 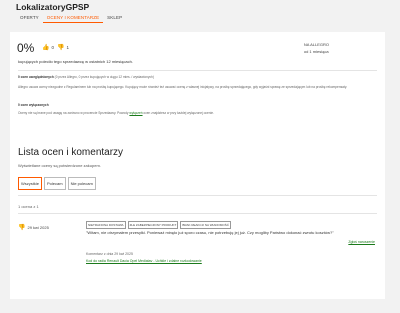 I want to click on filter-negative: Nie polecam, so click(x=81, y=183).